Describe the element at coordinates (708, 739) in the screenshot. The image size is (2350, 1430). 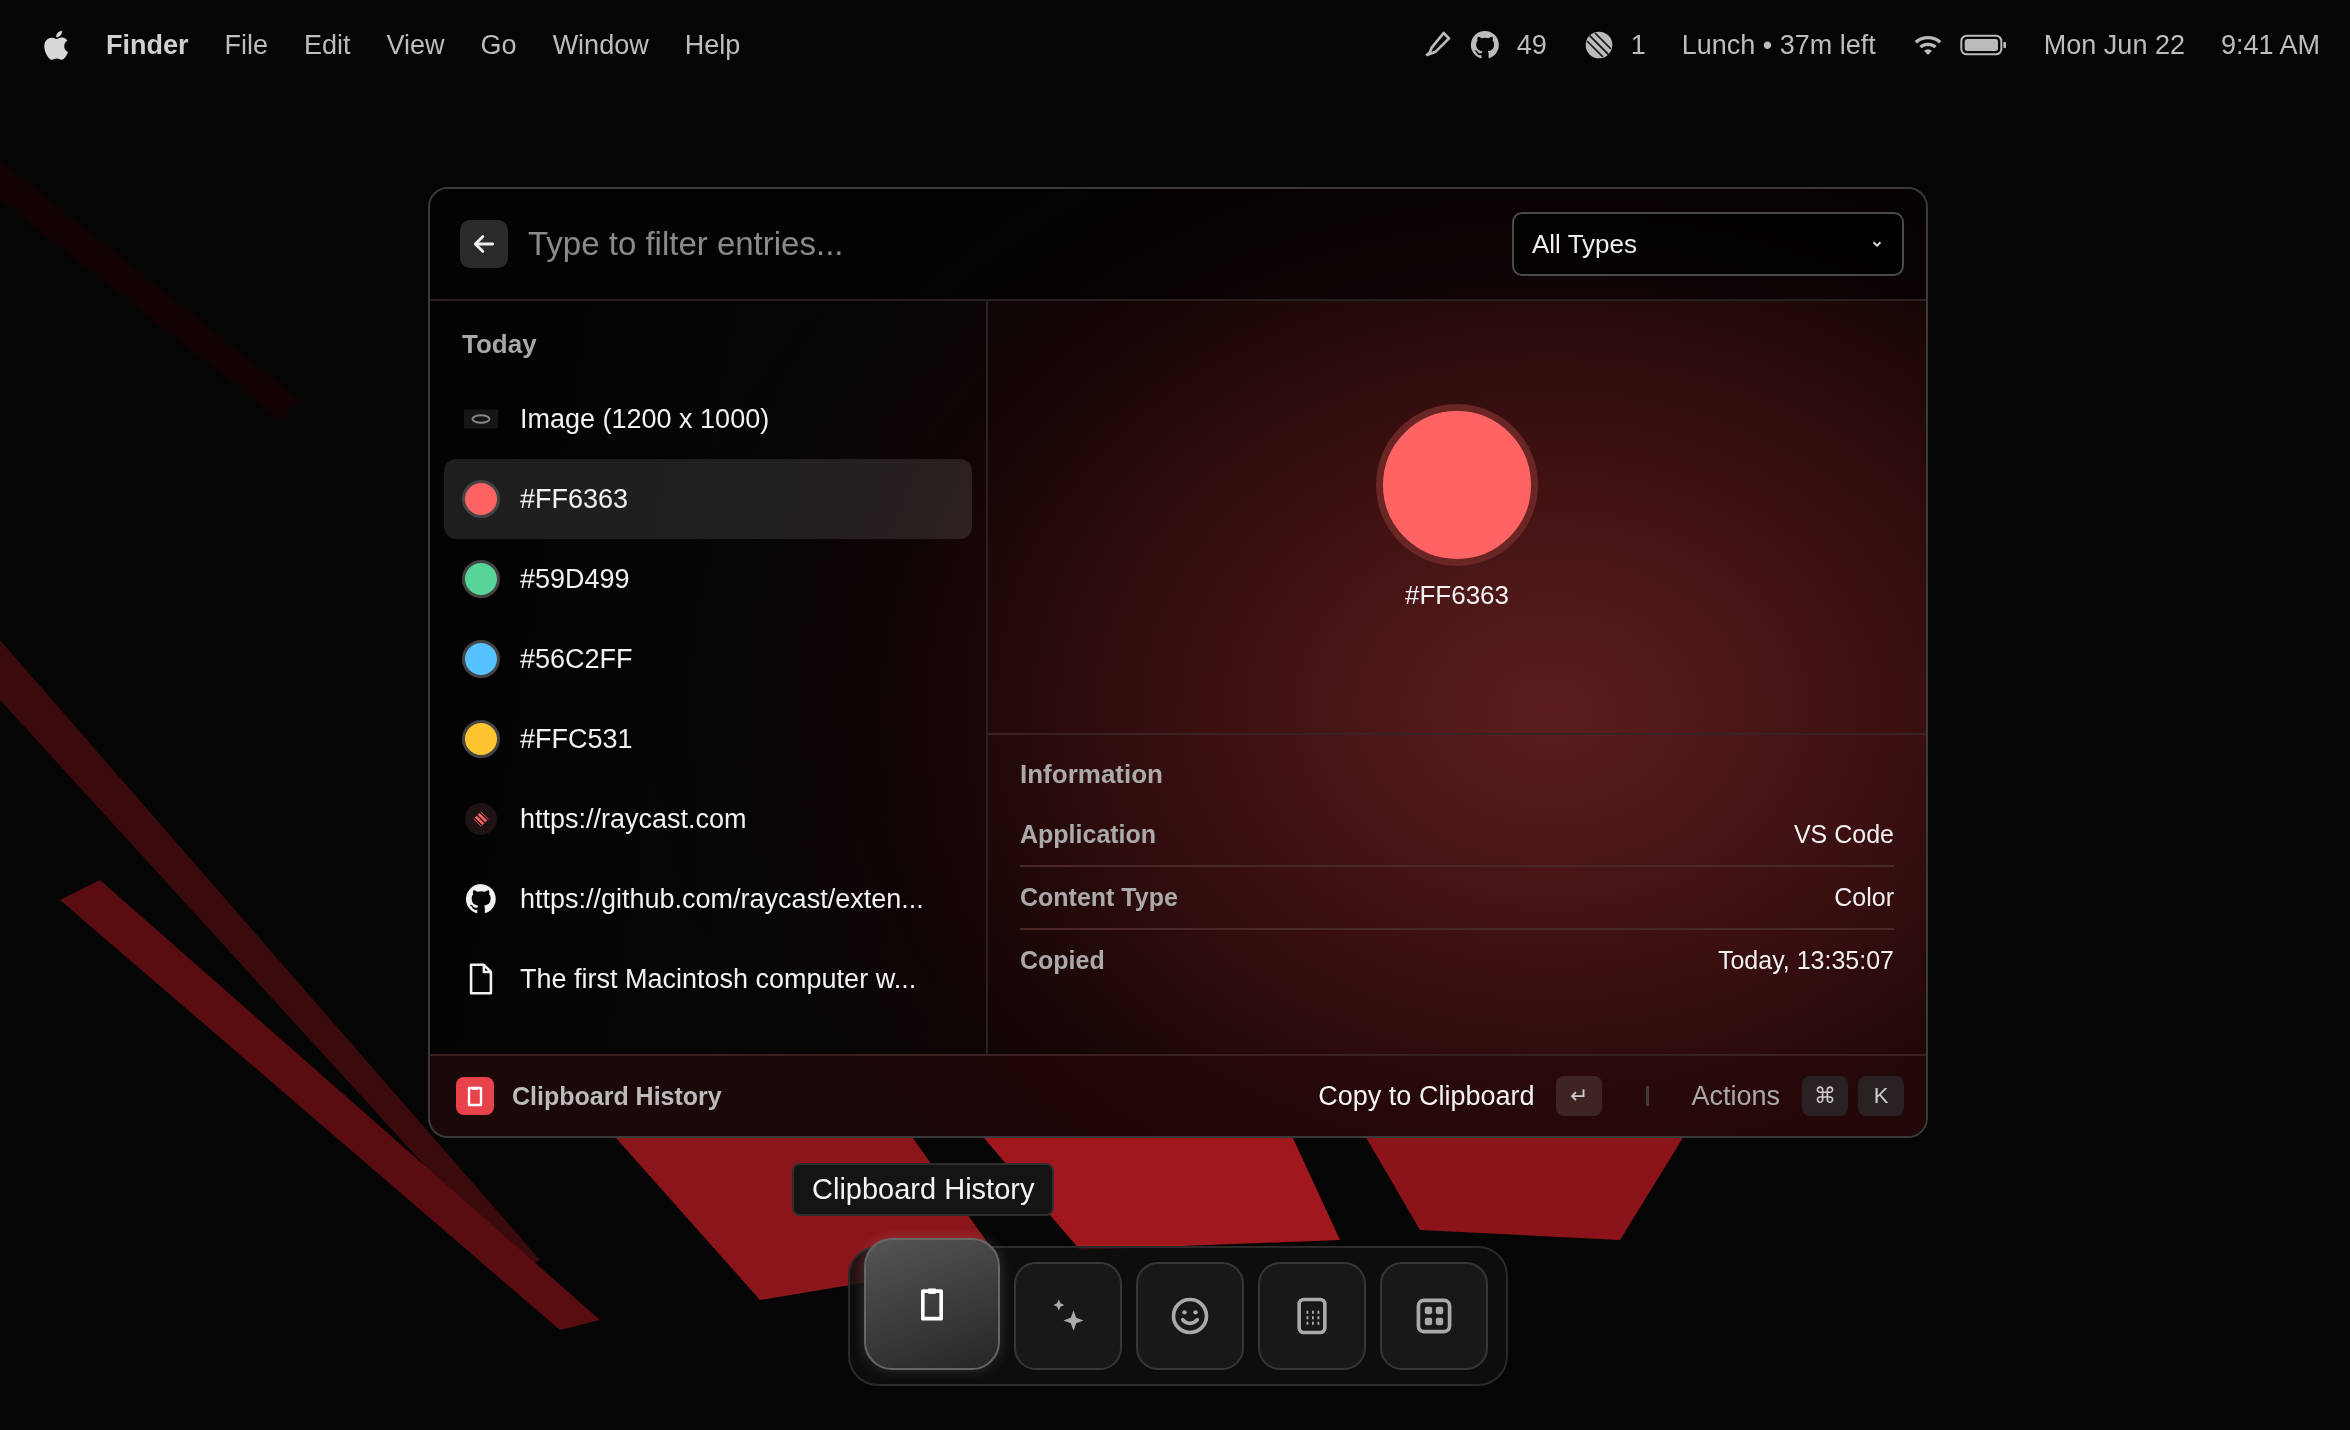
I see `list-item: #FFC531` at that location.